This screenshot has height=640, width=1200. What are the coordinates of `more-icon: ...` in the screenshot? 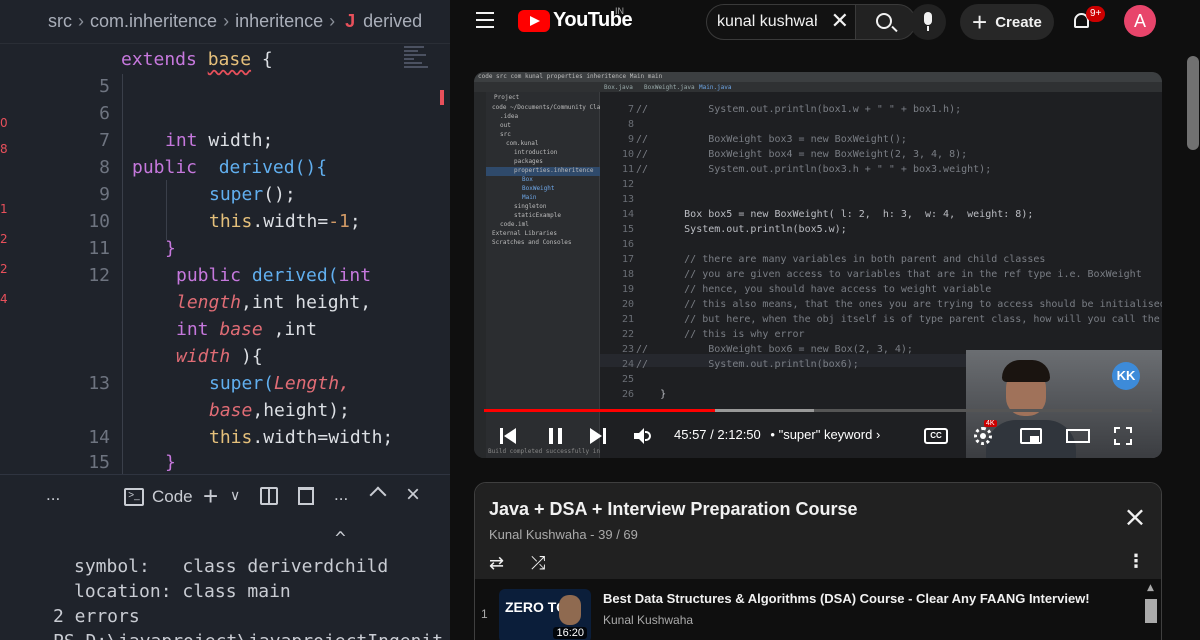 It's located at (53, 495).